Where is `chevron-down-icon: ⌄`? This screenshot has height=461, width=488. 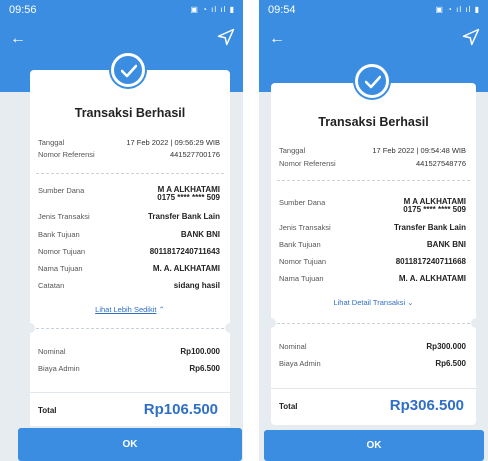
chevron-down-icon: ⌄ is located at coordinates (410, 302).